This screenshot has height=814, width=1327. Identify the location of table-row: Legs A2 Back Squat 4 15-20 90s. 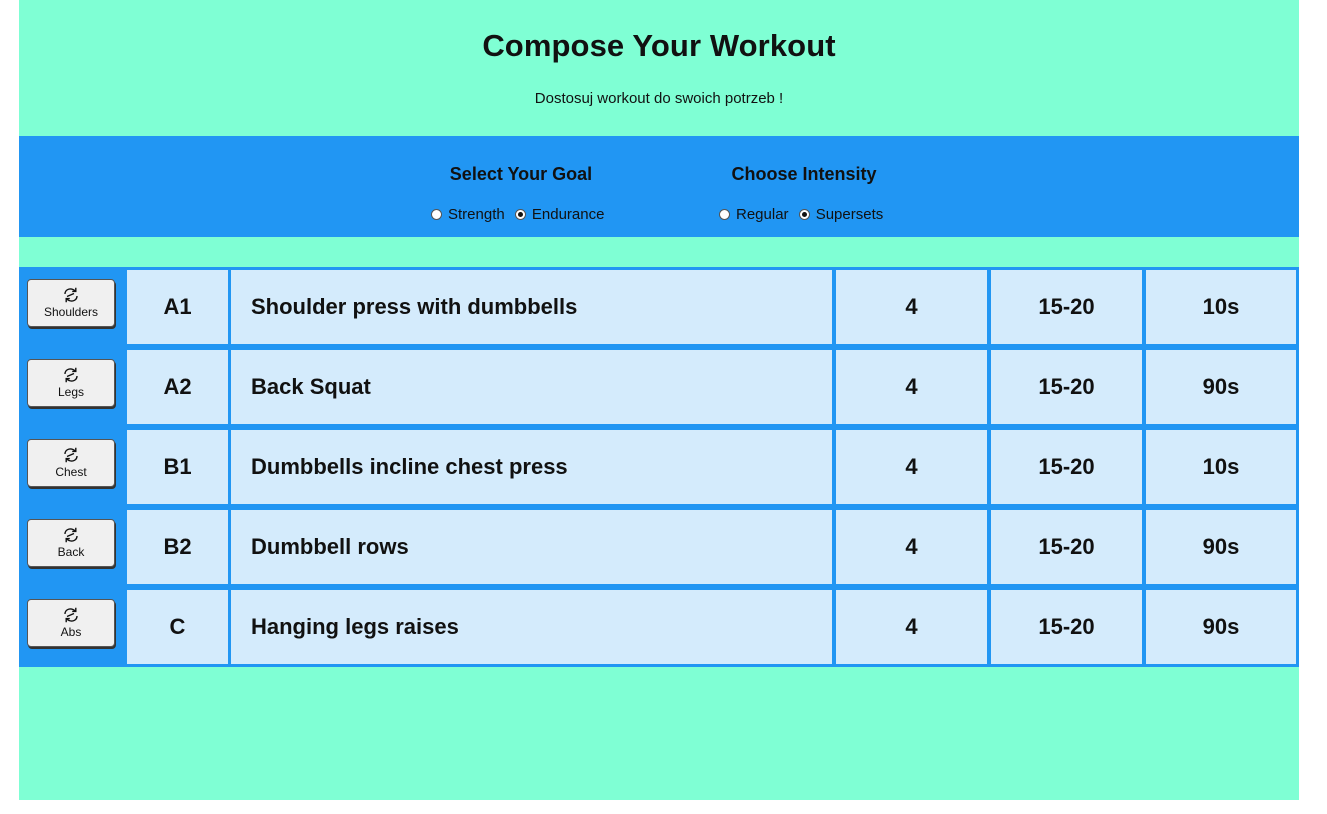
(659, 387).